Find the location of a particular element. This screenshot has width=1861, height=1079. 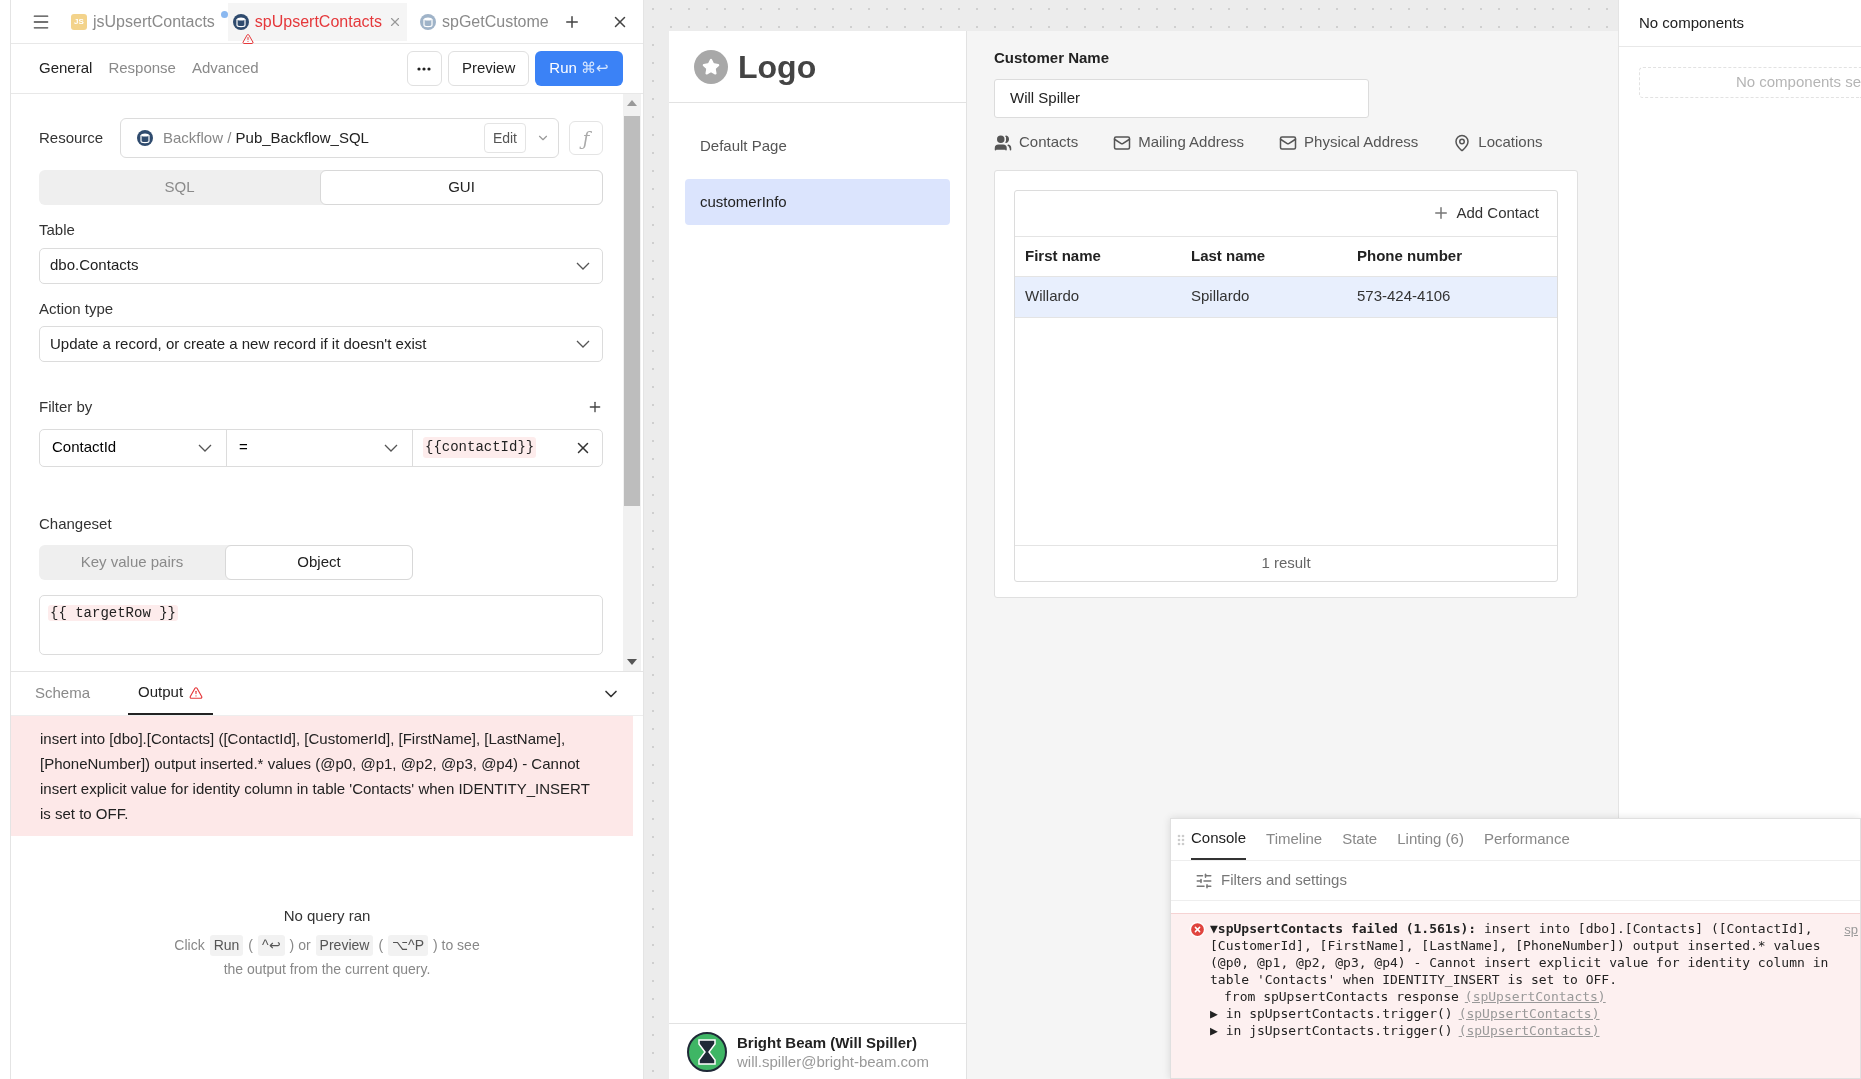

panel-title: No components is located at coordinates (1692, 22).